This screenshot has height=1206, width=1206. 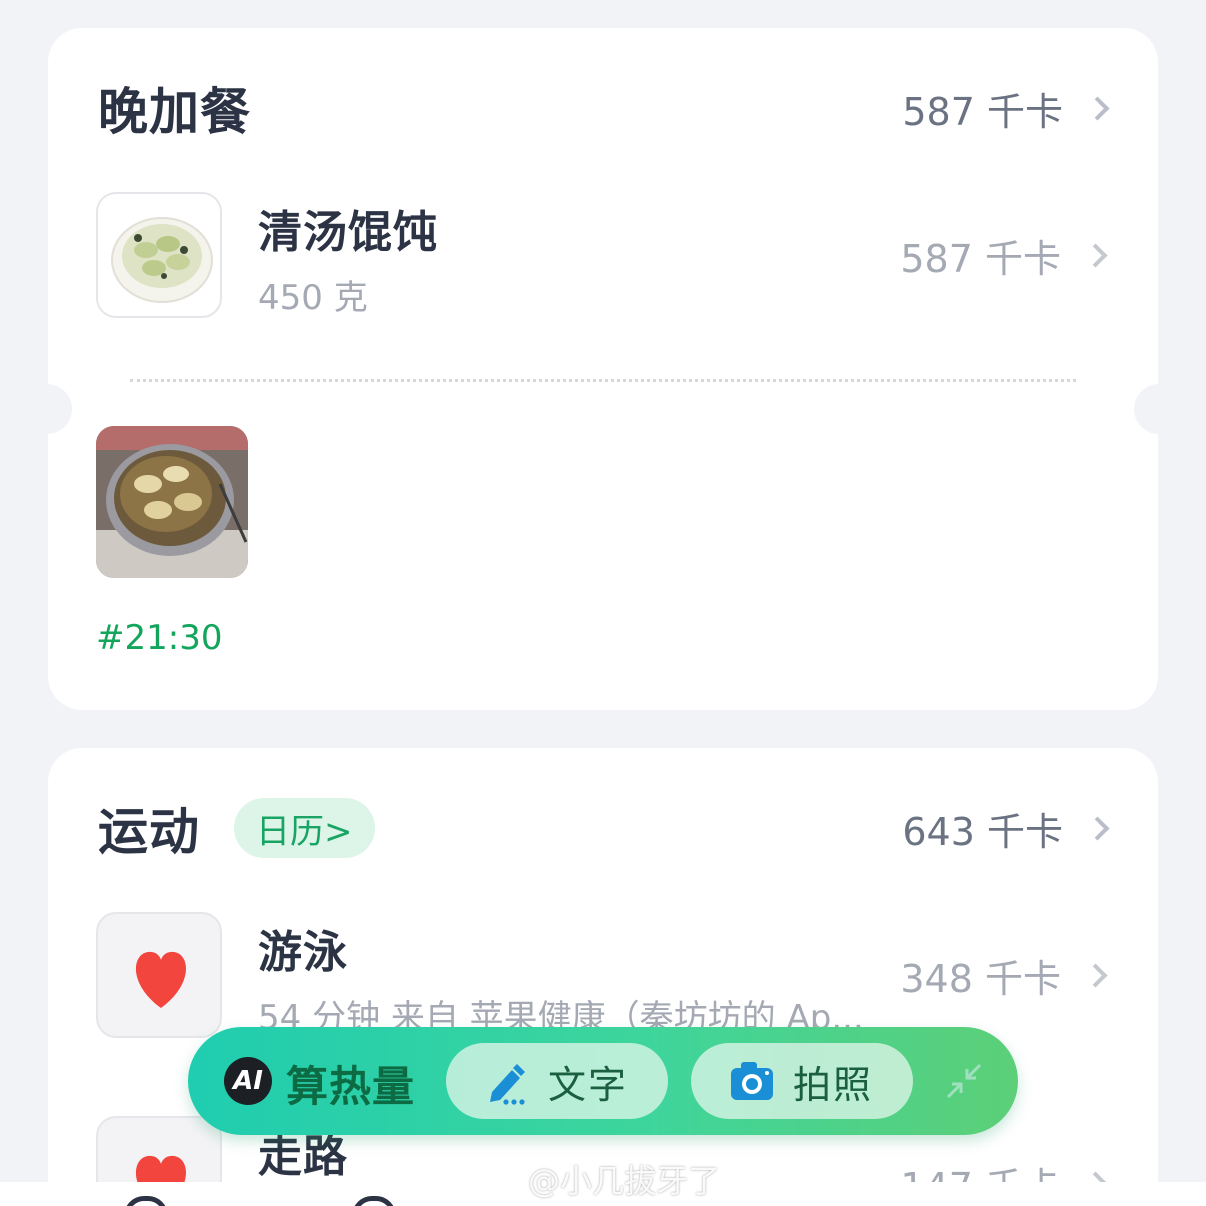 What do you see at coordinates (752, 1081) in the screenshot?
I see `camera-icon` at bounding box center [752, 1081].